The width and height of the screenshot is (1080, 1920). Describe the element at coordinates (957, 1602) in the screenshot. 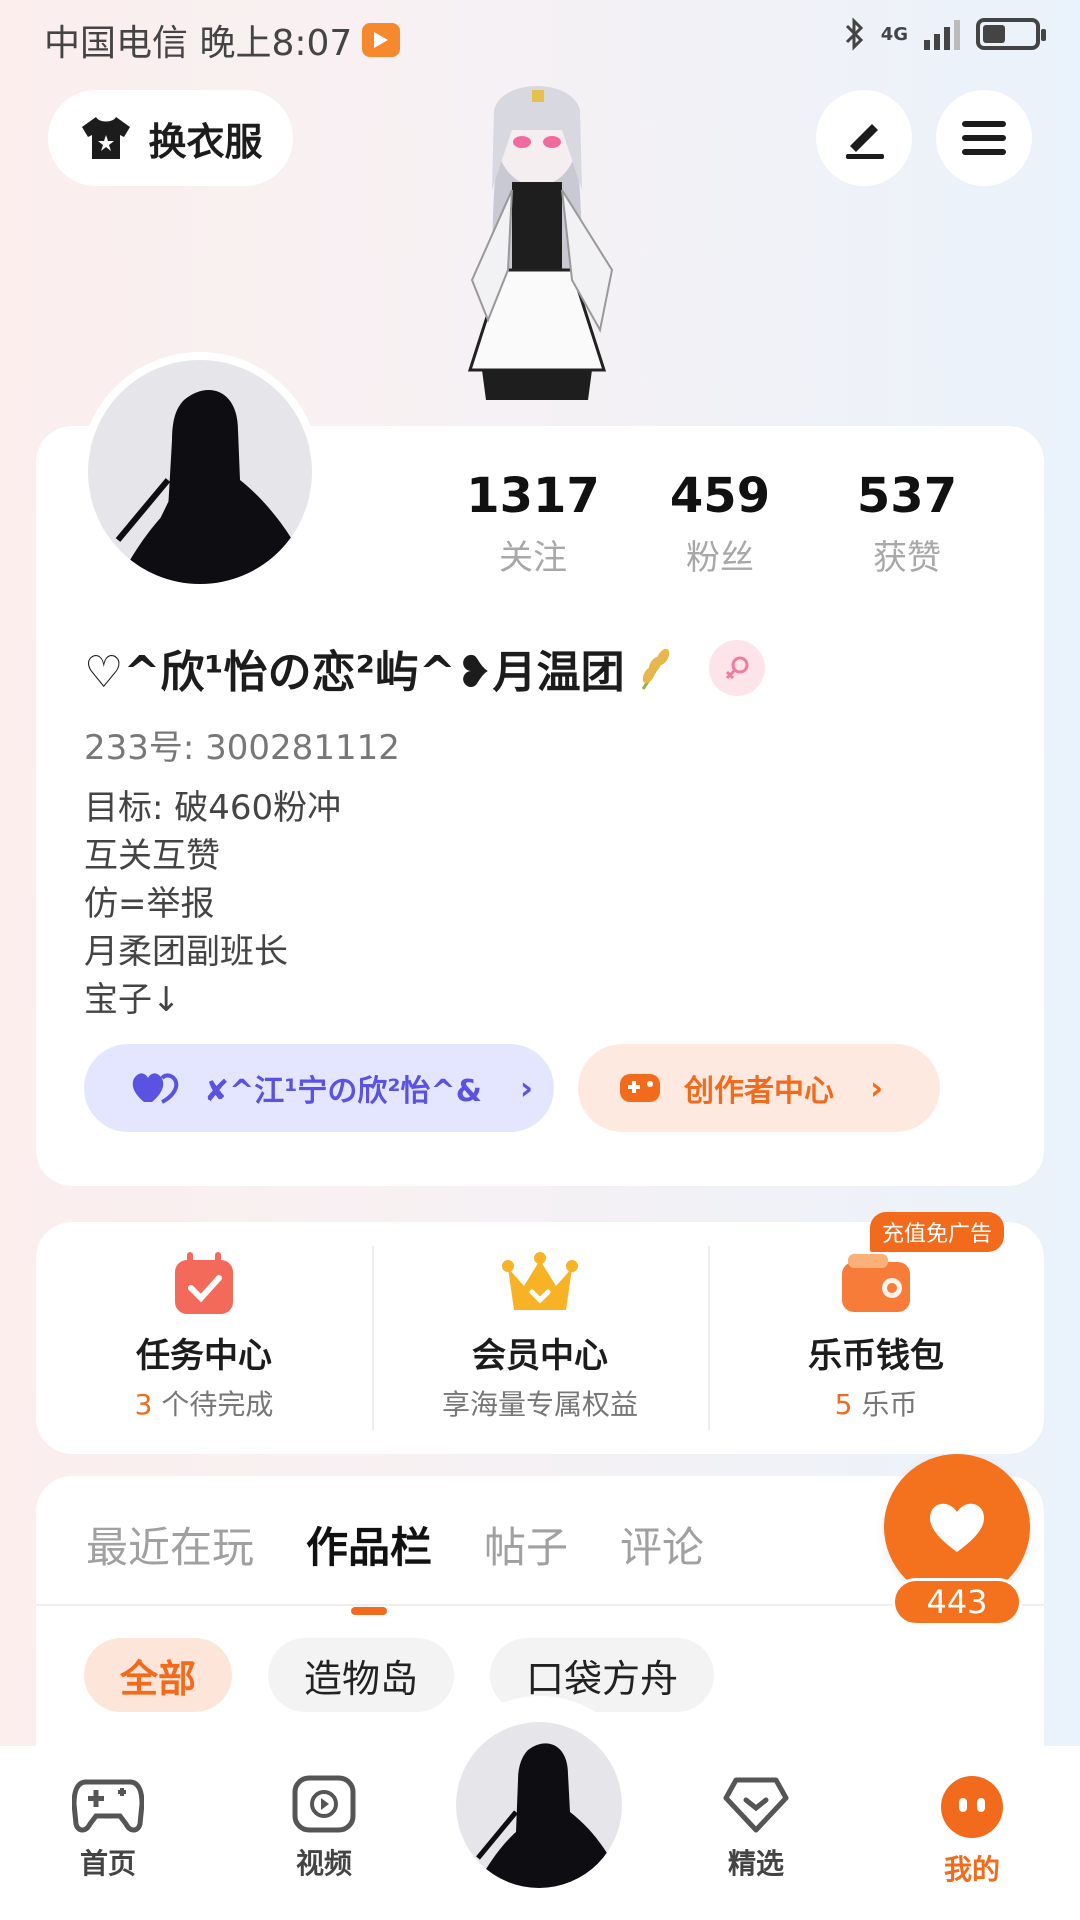

I see `like-count-badge: 443` at that location.